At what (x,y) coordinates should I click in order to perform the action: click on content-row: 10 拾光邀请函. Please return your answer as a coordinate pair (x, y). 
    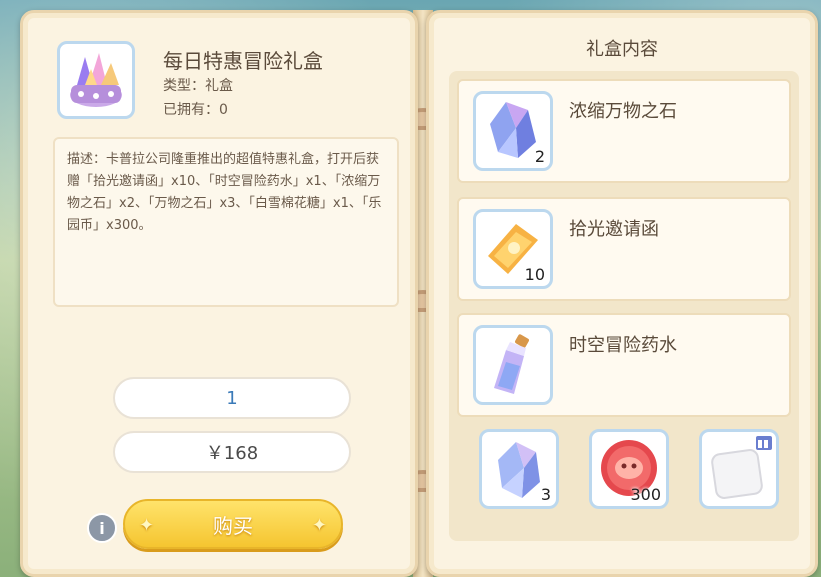
    Looking at the image, I should click on (624, 249).